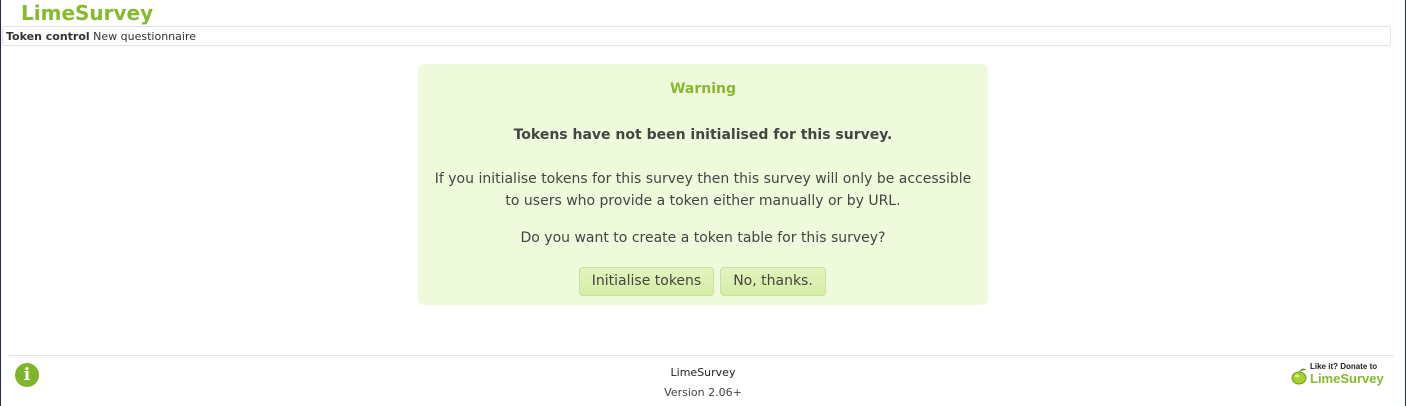 The height and width of the screenshot is (406, 1406). Describe the element at coordinates (703, 89) in the screenshot. I see `warning-title: Warning` at that location.